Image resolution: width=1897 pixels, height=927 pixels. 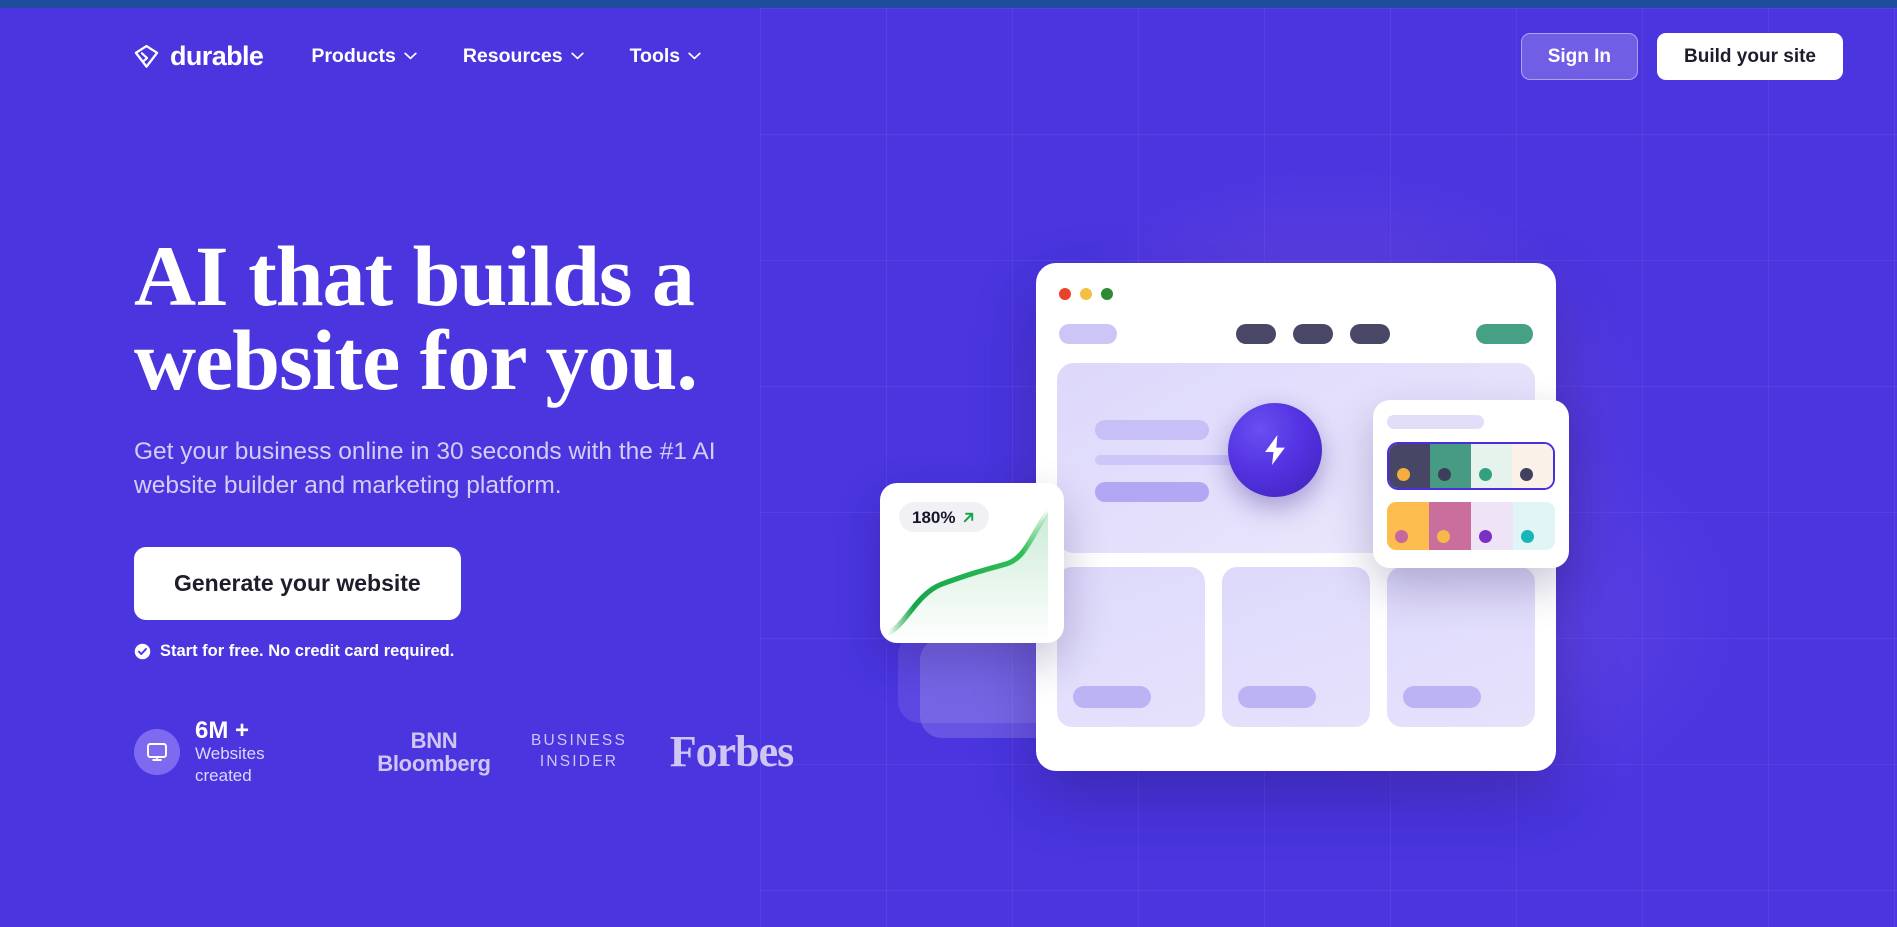 I want to click on business-insider-line-2: INSIDER, so click(x=579, y=761).